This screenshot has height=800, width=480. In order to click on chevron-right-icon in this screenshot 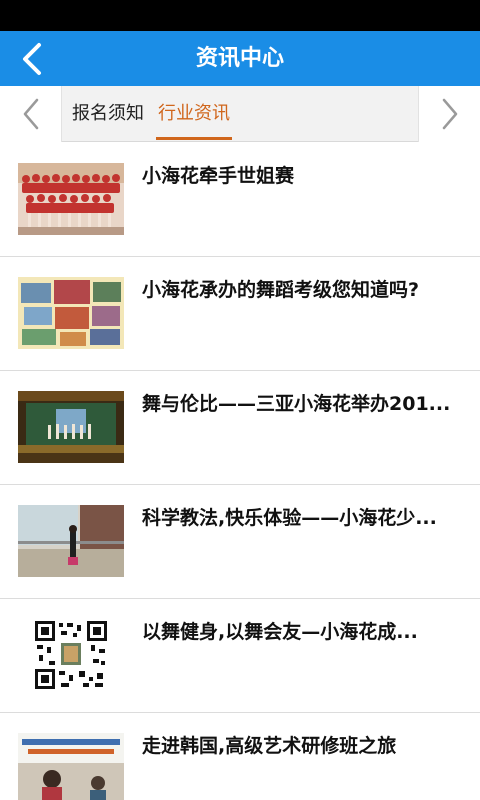, I will do `click(449, 114)`.